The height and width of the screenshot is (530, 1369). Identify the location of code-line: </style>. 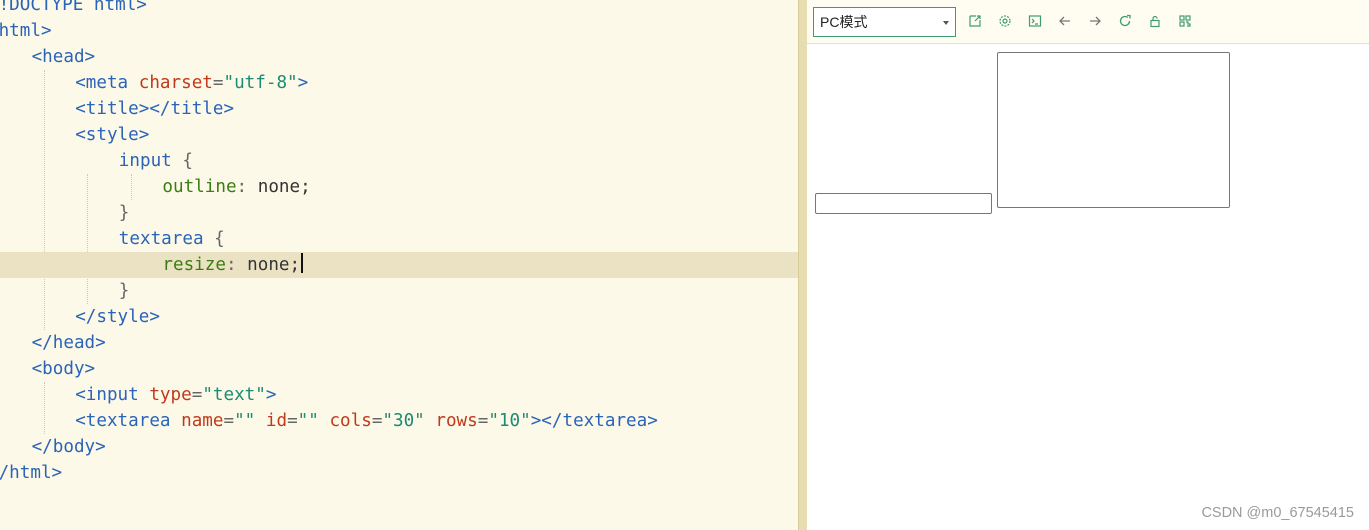
(399, 317).